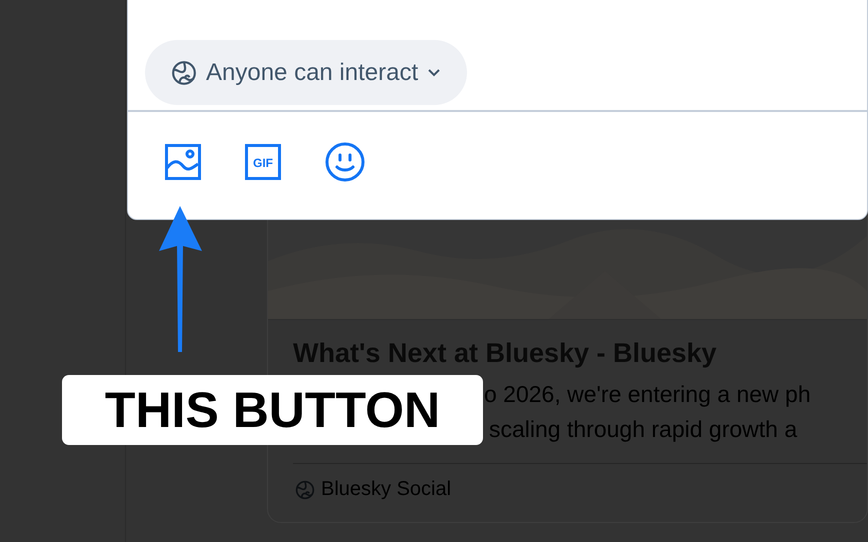  What do you see at coordinates (263, 162) in the screenshot?
I see `gif-button: GIF` at bounding box center [263, 162].